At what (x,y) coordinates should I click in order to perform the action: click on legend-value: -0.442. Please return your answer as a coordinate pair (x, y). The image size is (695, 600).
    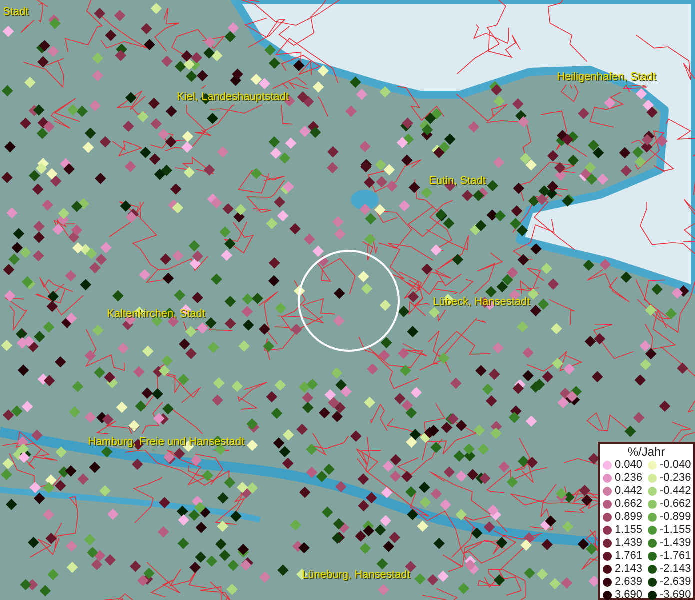
    Looking at the image, I should click on (676, 491).